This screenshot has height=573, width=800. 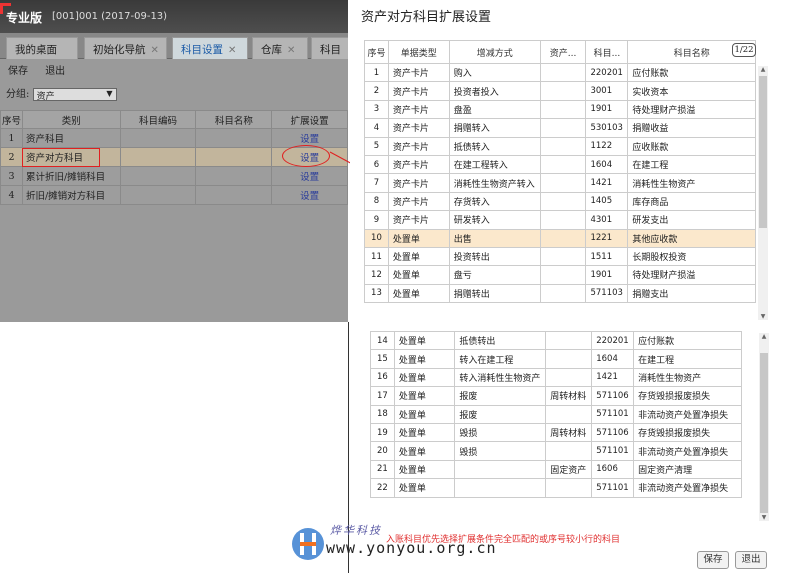 I want to click on table-row: 21 处置单 固定资产 1606 固定资产清理, so click(x=556, y=469).